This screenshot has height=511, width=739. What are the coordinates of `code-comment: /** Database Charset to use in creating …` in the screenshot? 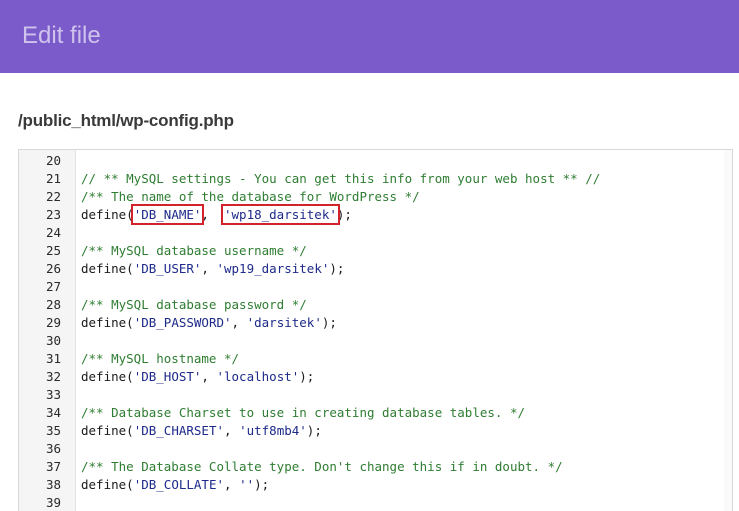 It's located at (303, 412).